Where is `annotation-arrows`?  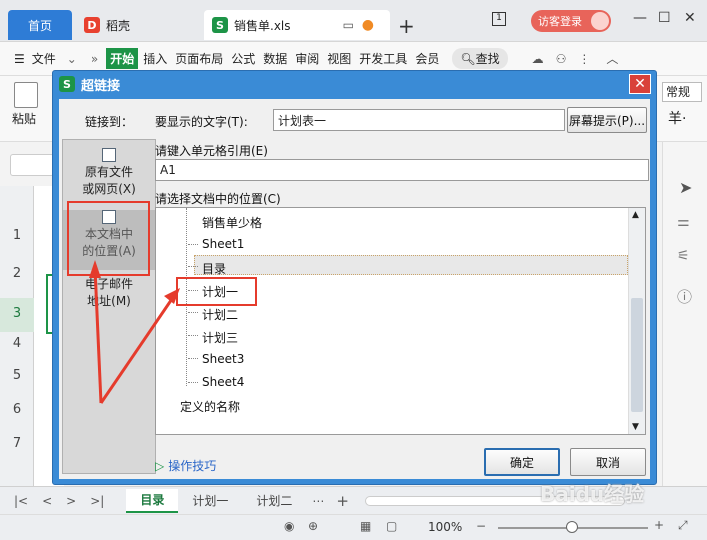 annotation-arrows is located at coordinates (134, 332).